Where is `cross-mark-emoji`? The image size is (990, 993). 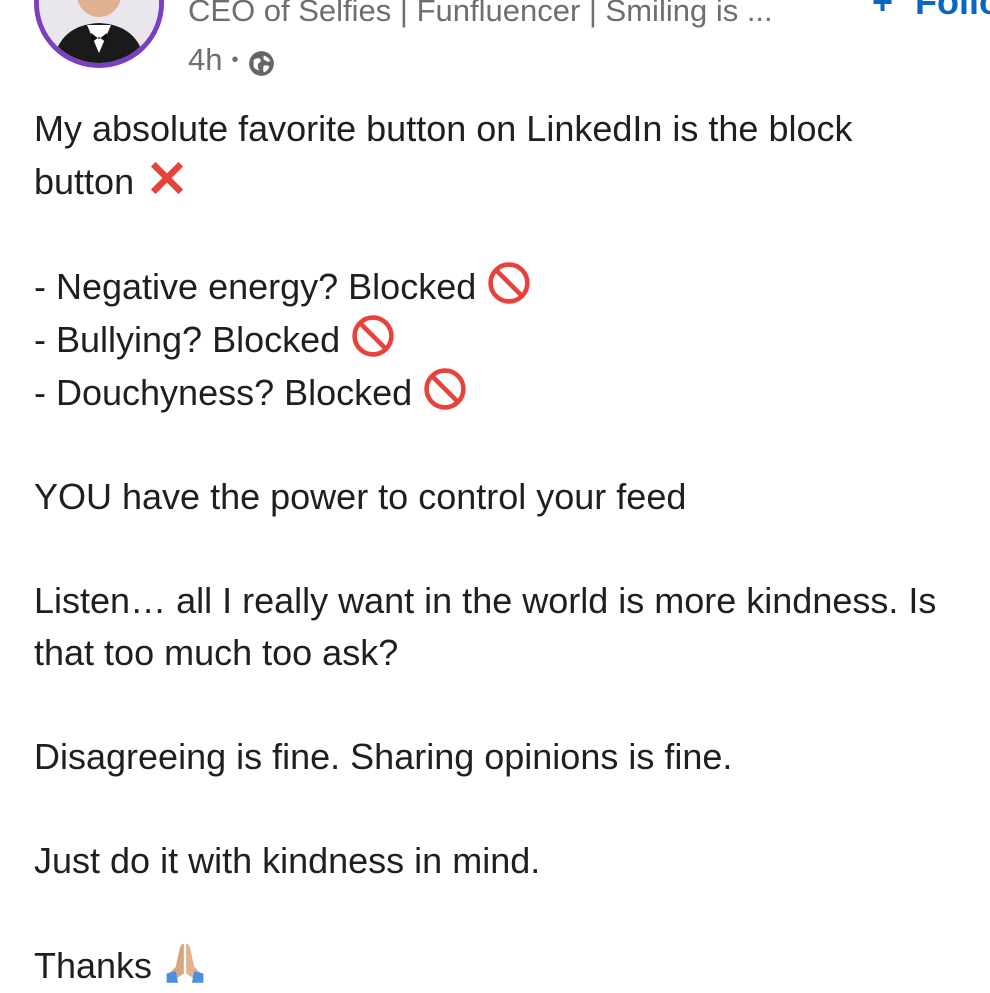 cross-mark-emoji is located at coordinates (167, 178).